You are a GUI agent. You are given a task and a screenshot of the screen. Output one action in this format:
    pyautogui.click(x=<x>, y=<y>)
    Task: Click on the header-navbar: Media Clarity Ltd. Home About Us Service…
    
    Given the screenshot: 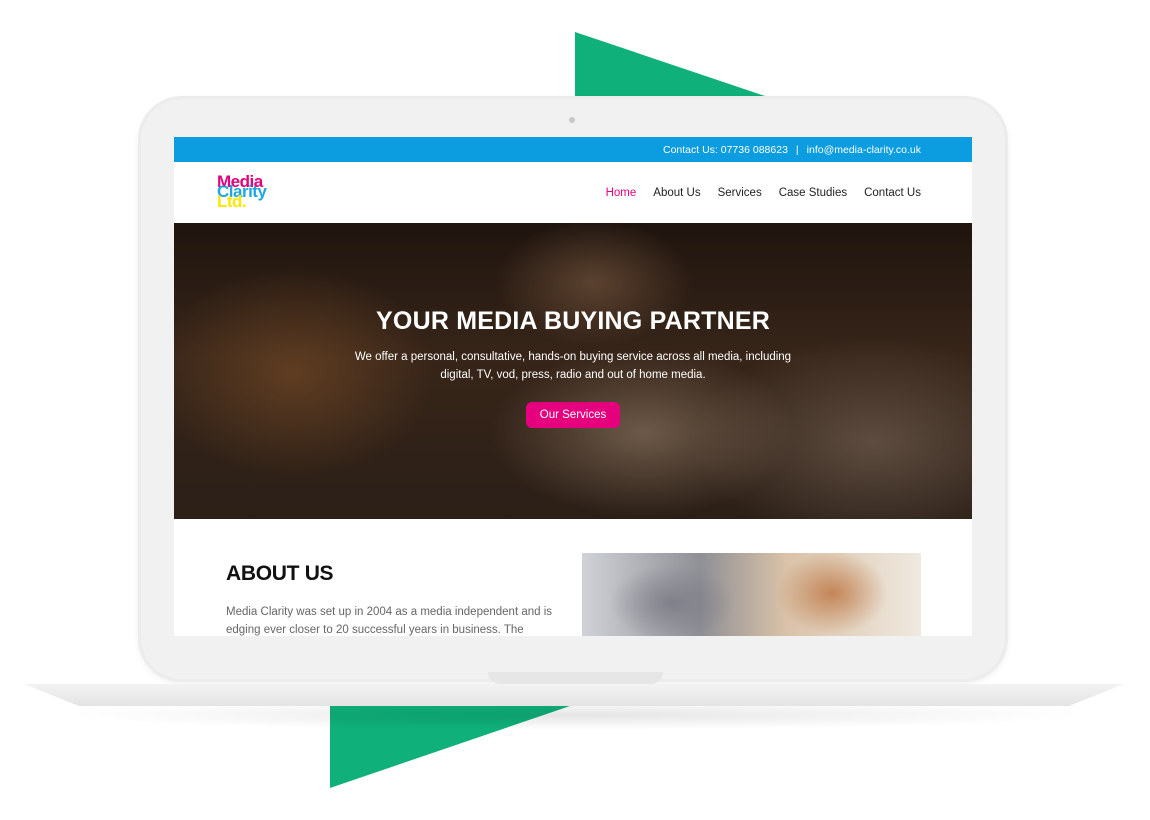 What is the action you would take?
    pyautogui.click(x=573, y=192)
    